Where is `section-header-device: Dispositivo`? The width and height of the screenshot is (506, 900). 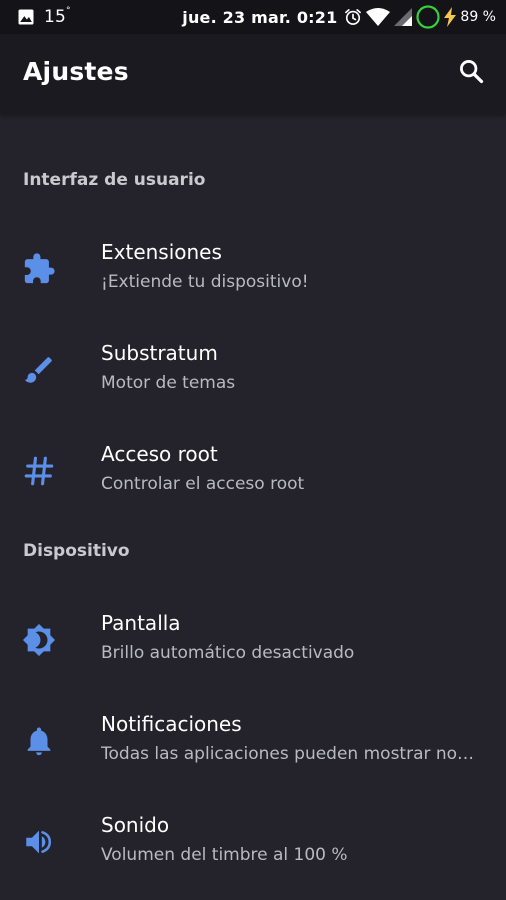
section-header-device: Dispositivo is located at coordinates (76, 551).